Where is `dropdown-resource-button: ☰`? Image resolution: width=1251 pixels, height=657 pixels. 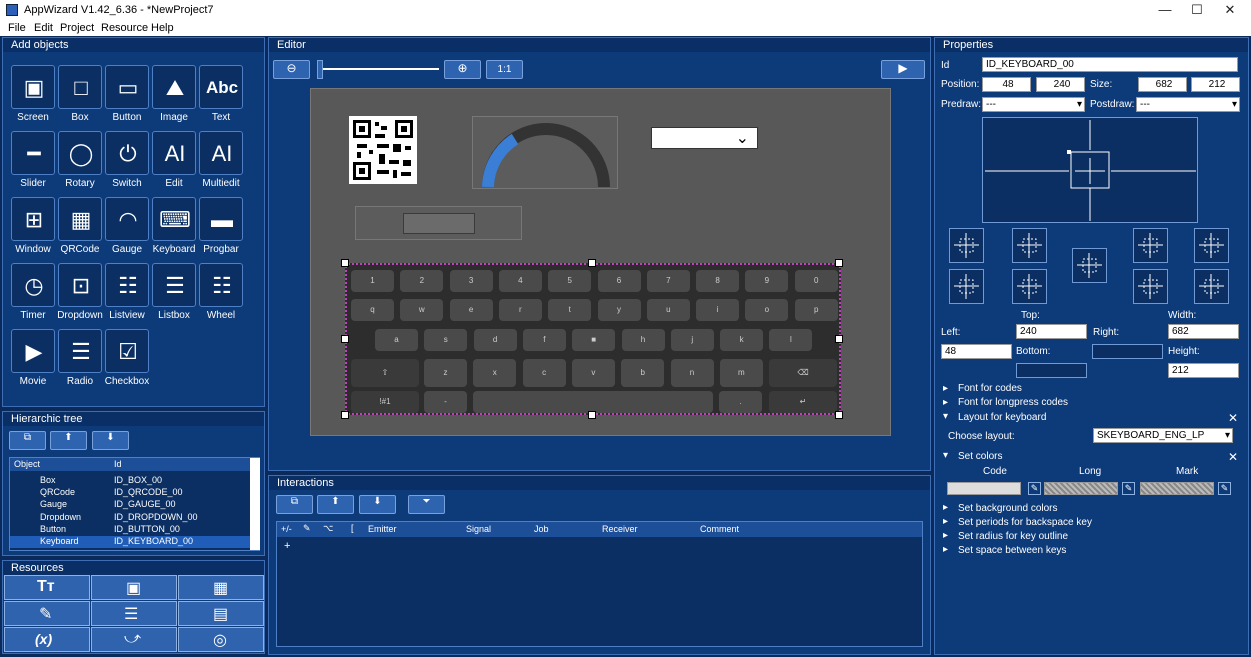
dropdown-resource-button: ☰ is located at coordinates (134, 613).